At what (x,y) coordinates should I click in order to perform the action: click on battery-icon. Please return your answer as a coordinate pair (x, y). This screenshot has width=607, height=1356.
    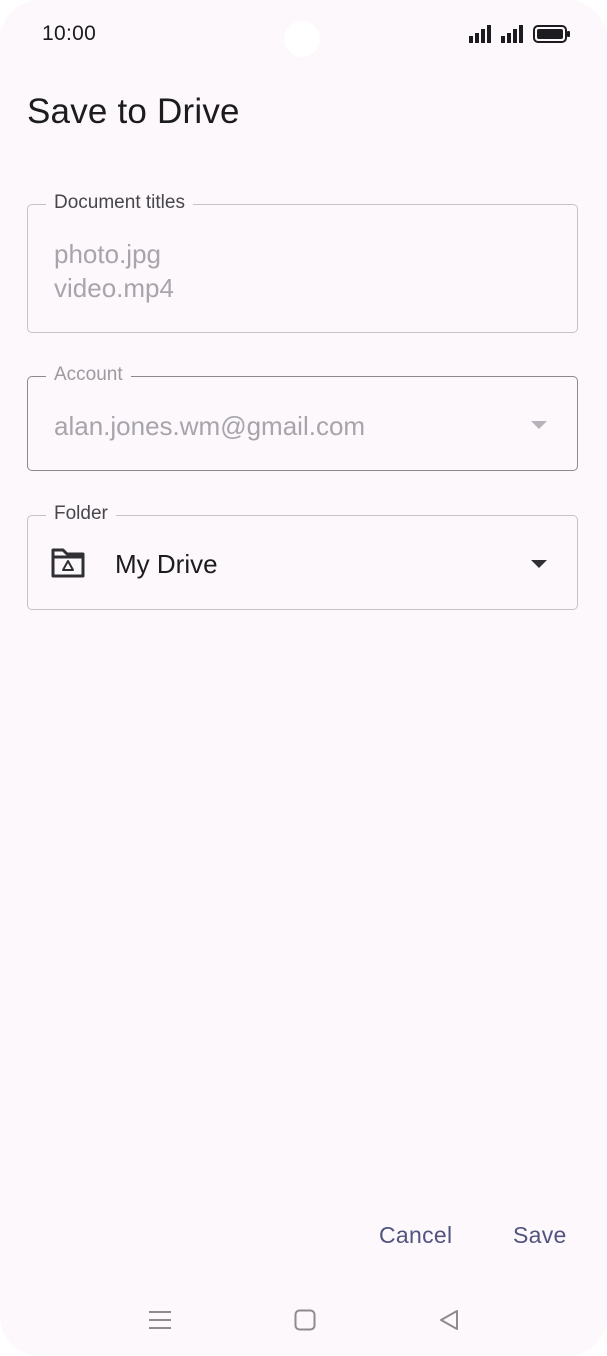
    Looking at the image, I should click on (551, 34).